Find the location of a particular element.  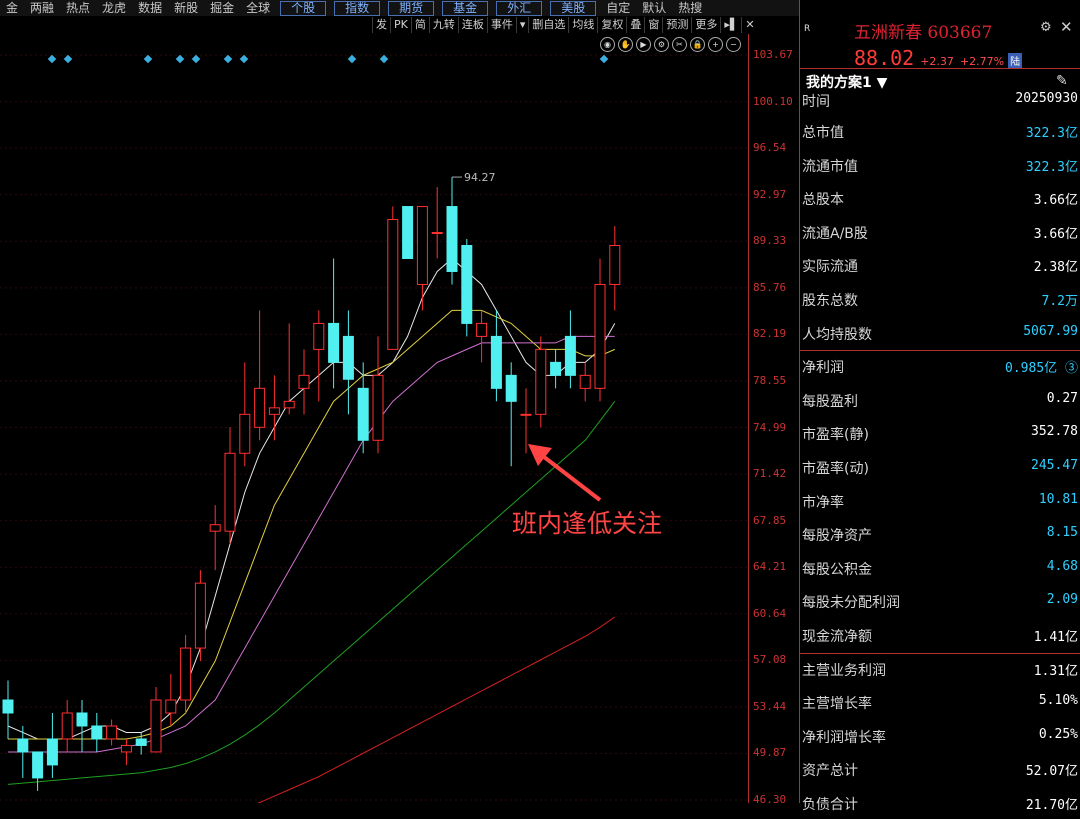

metric-row: 净利润增长率 0.25% is located at coordinates (940, 735).